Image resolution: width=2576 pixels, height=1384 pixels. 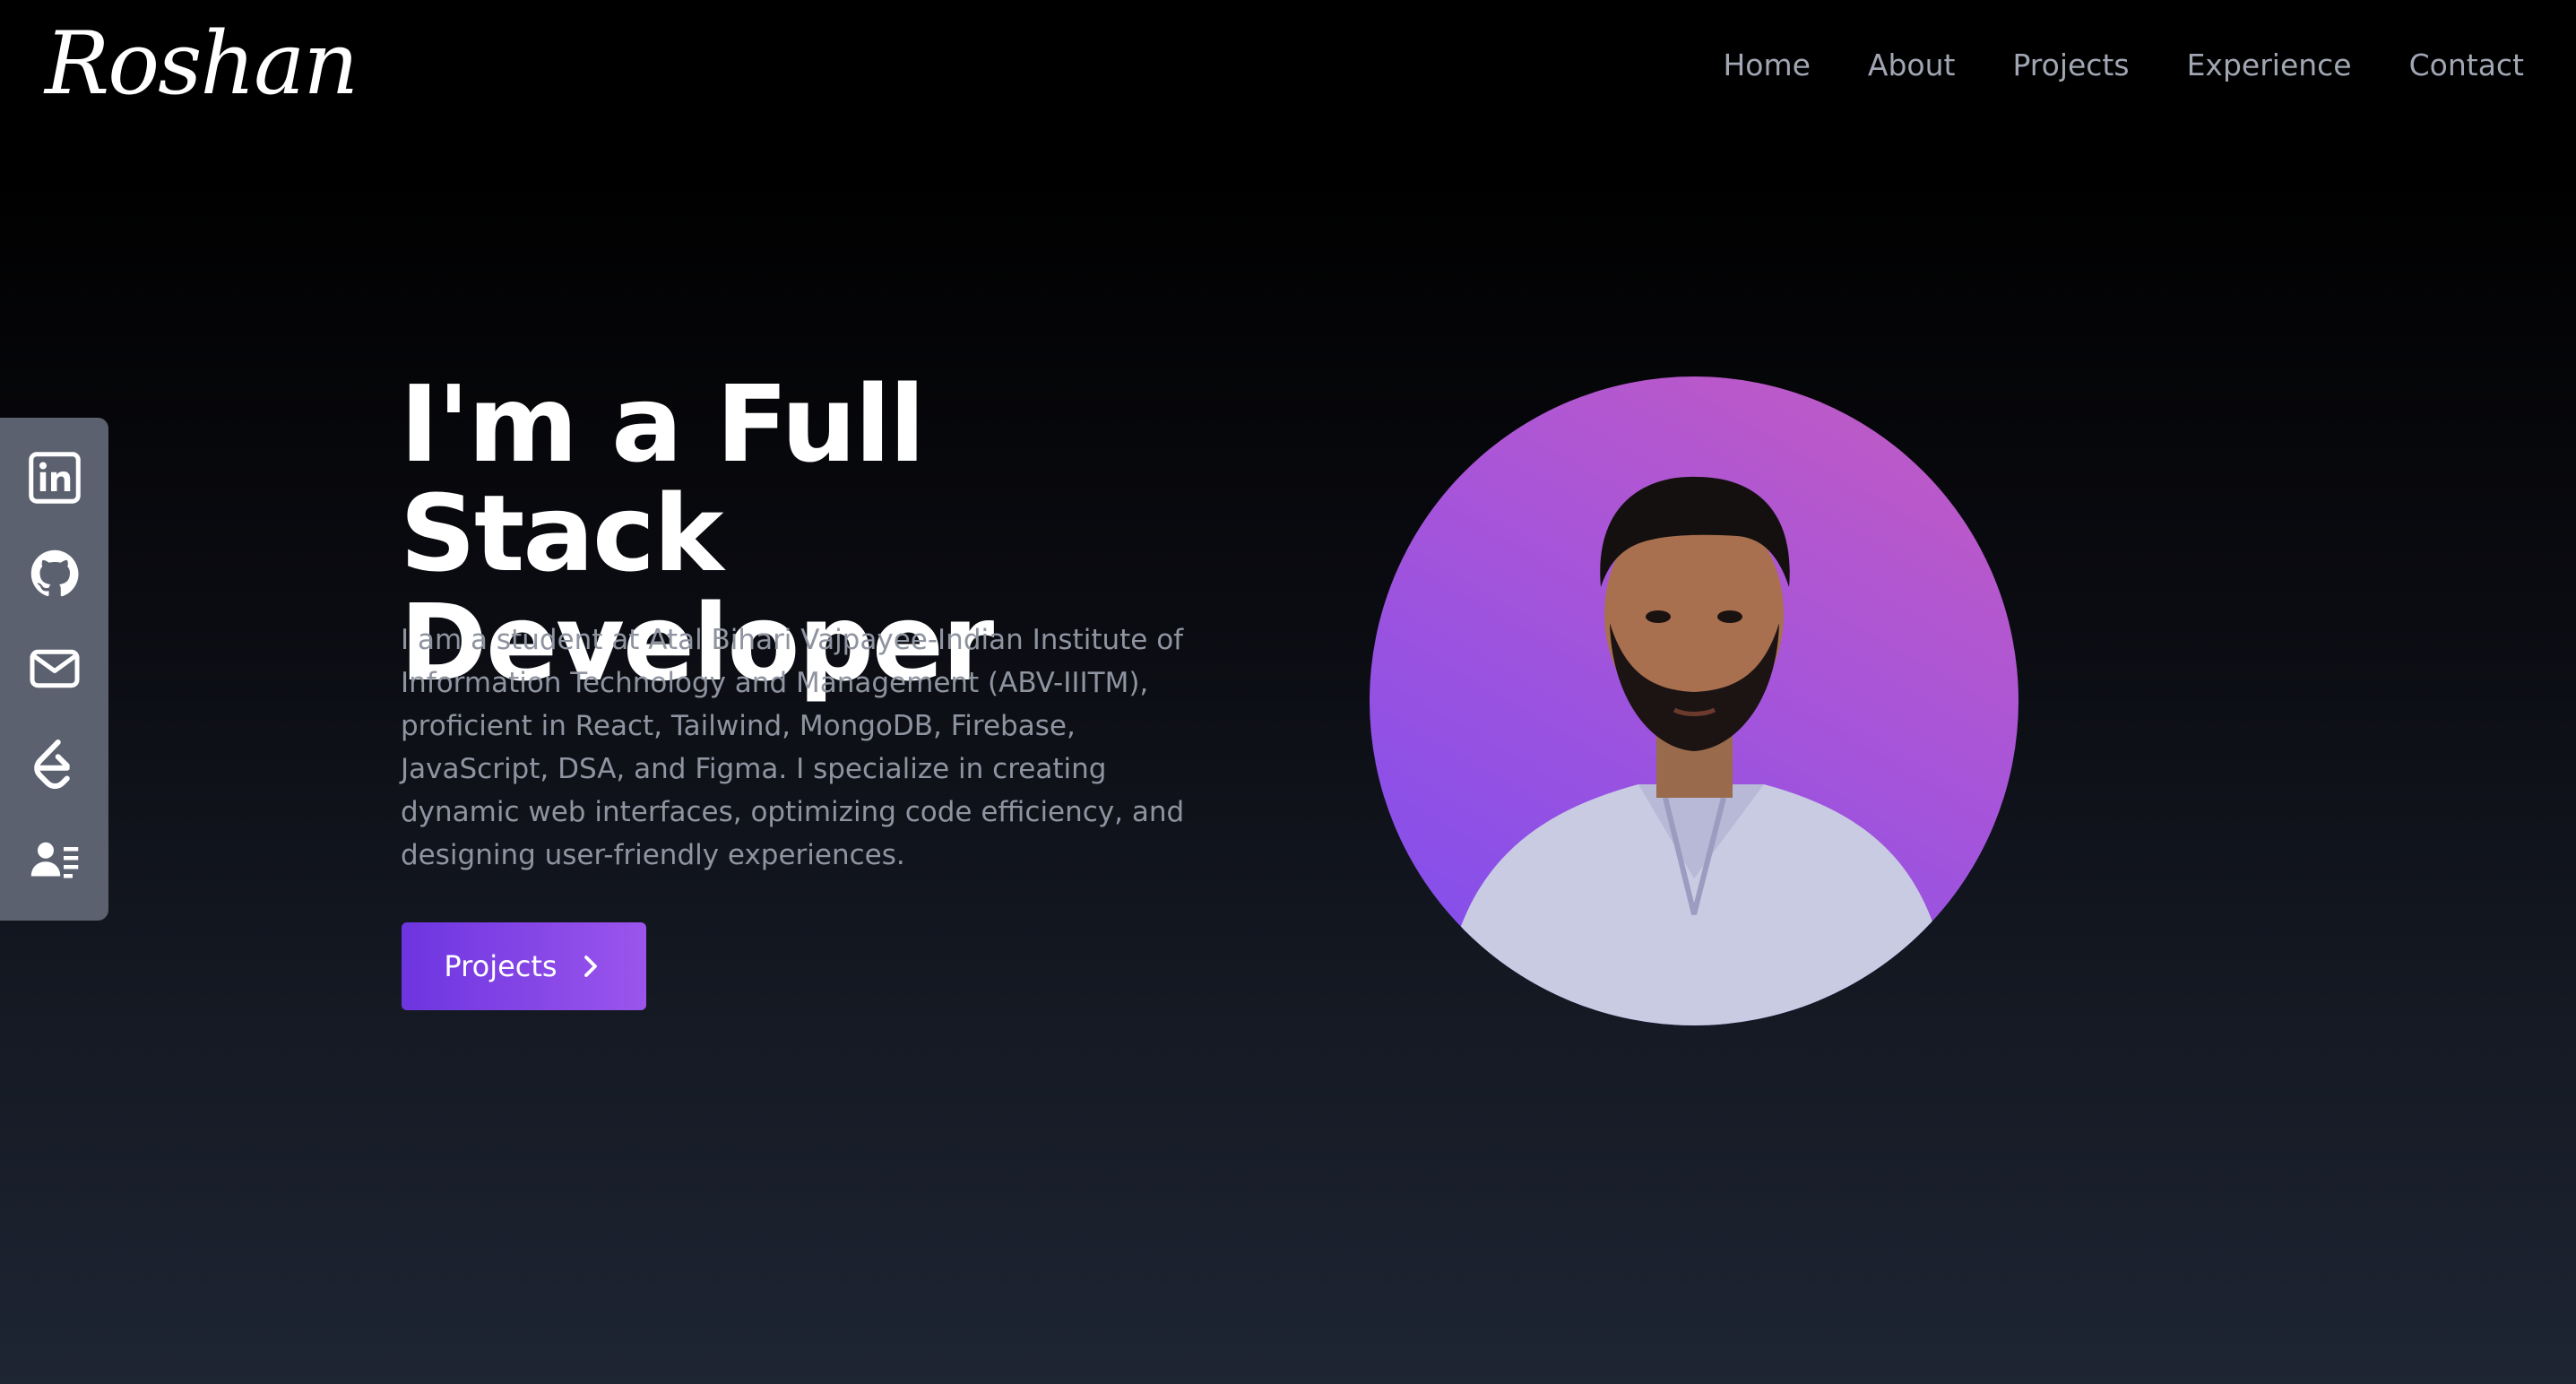 I want to click on profile-photo, so click(x=1694, y=700).